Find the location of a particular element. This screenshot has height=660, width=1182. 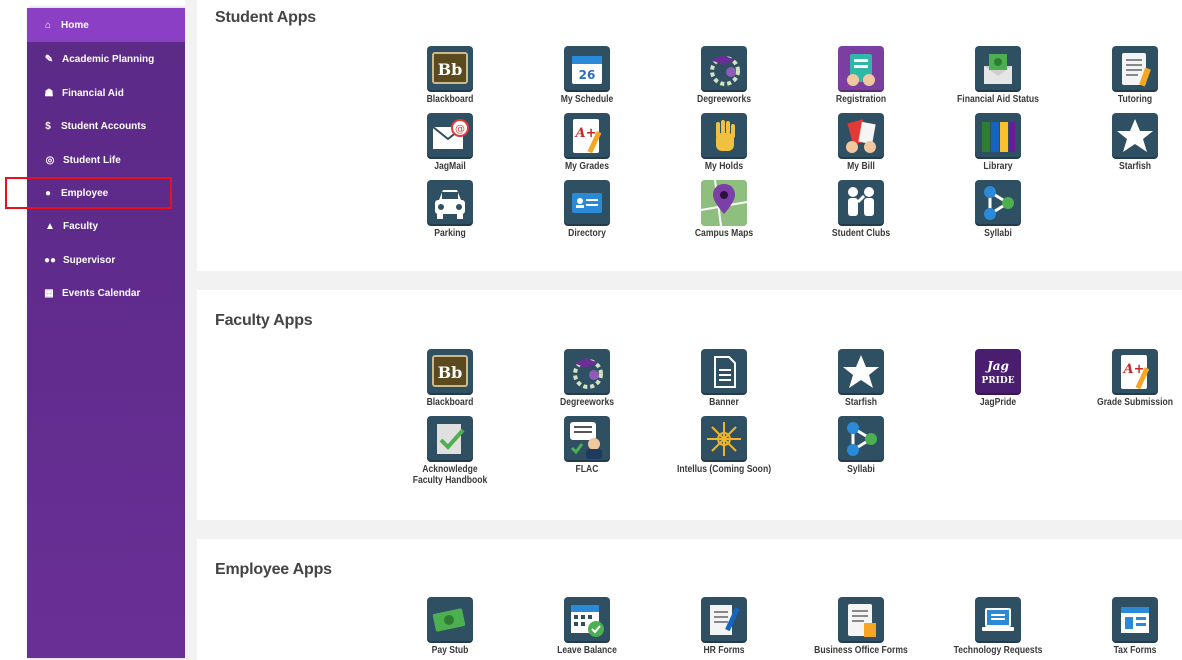

calendar-icon: 26 is located at coordinates (587, 69).